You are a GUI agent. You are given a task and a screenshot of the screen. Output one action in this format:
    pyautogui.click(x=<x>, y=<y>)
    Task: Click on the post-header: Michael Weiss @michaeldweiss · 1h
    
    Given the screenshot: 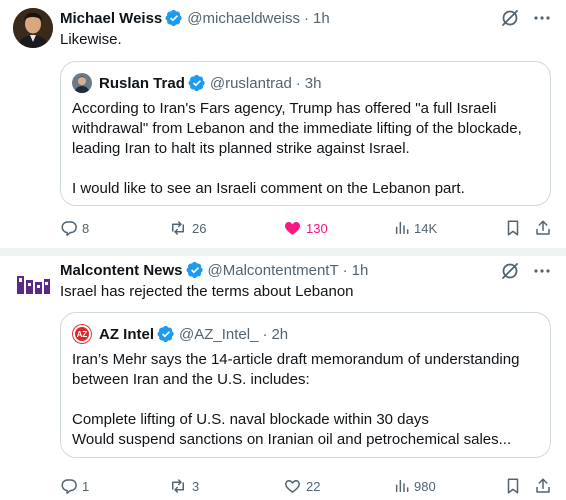 What is the action you would take?
    pyautogui.click(x=195, y=18)
    